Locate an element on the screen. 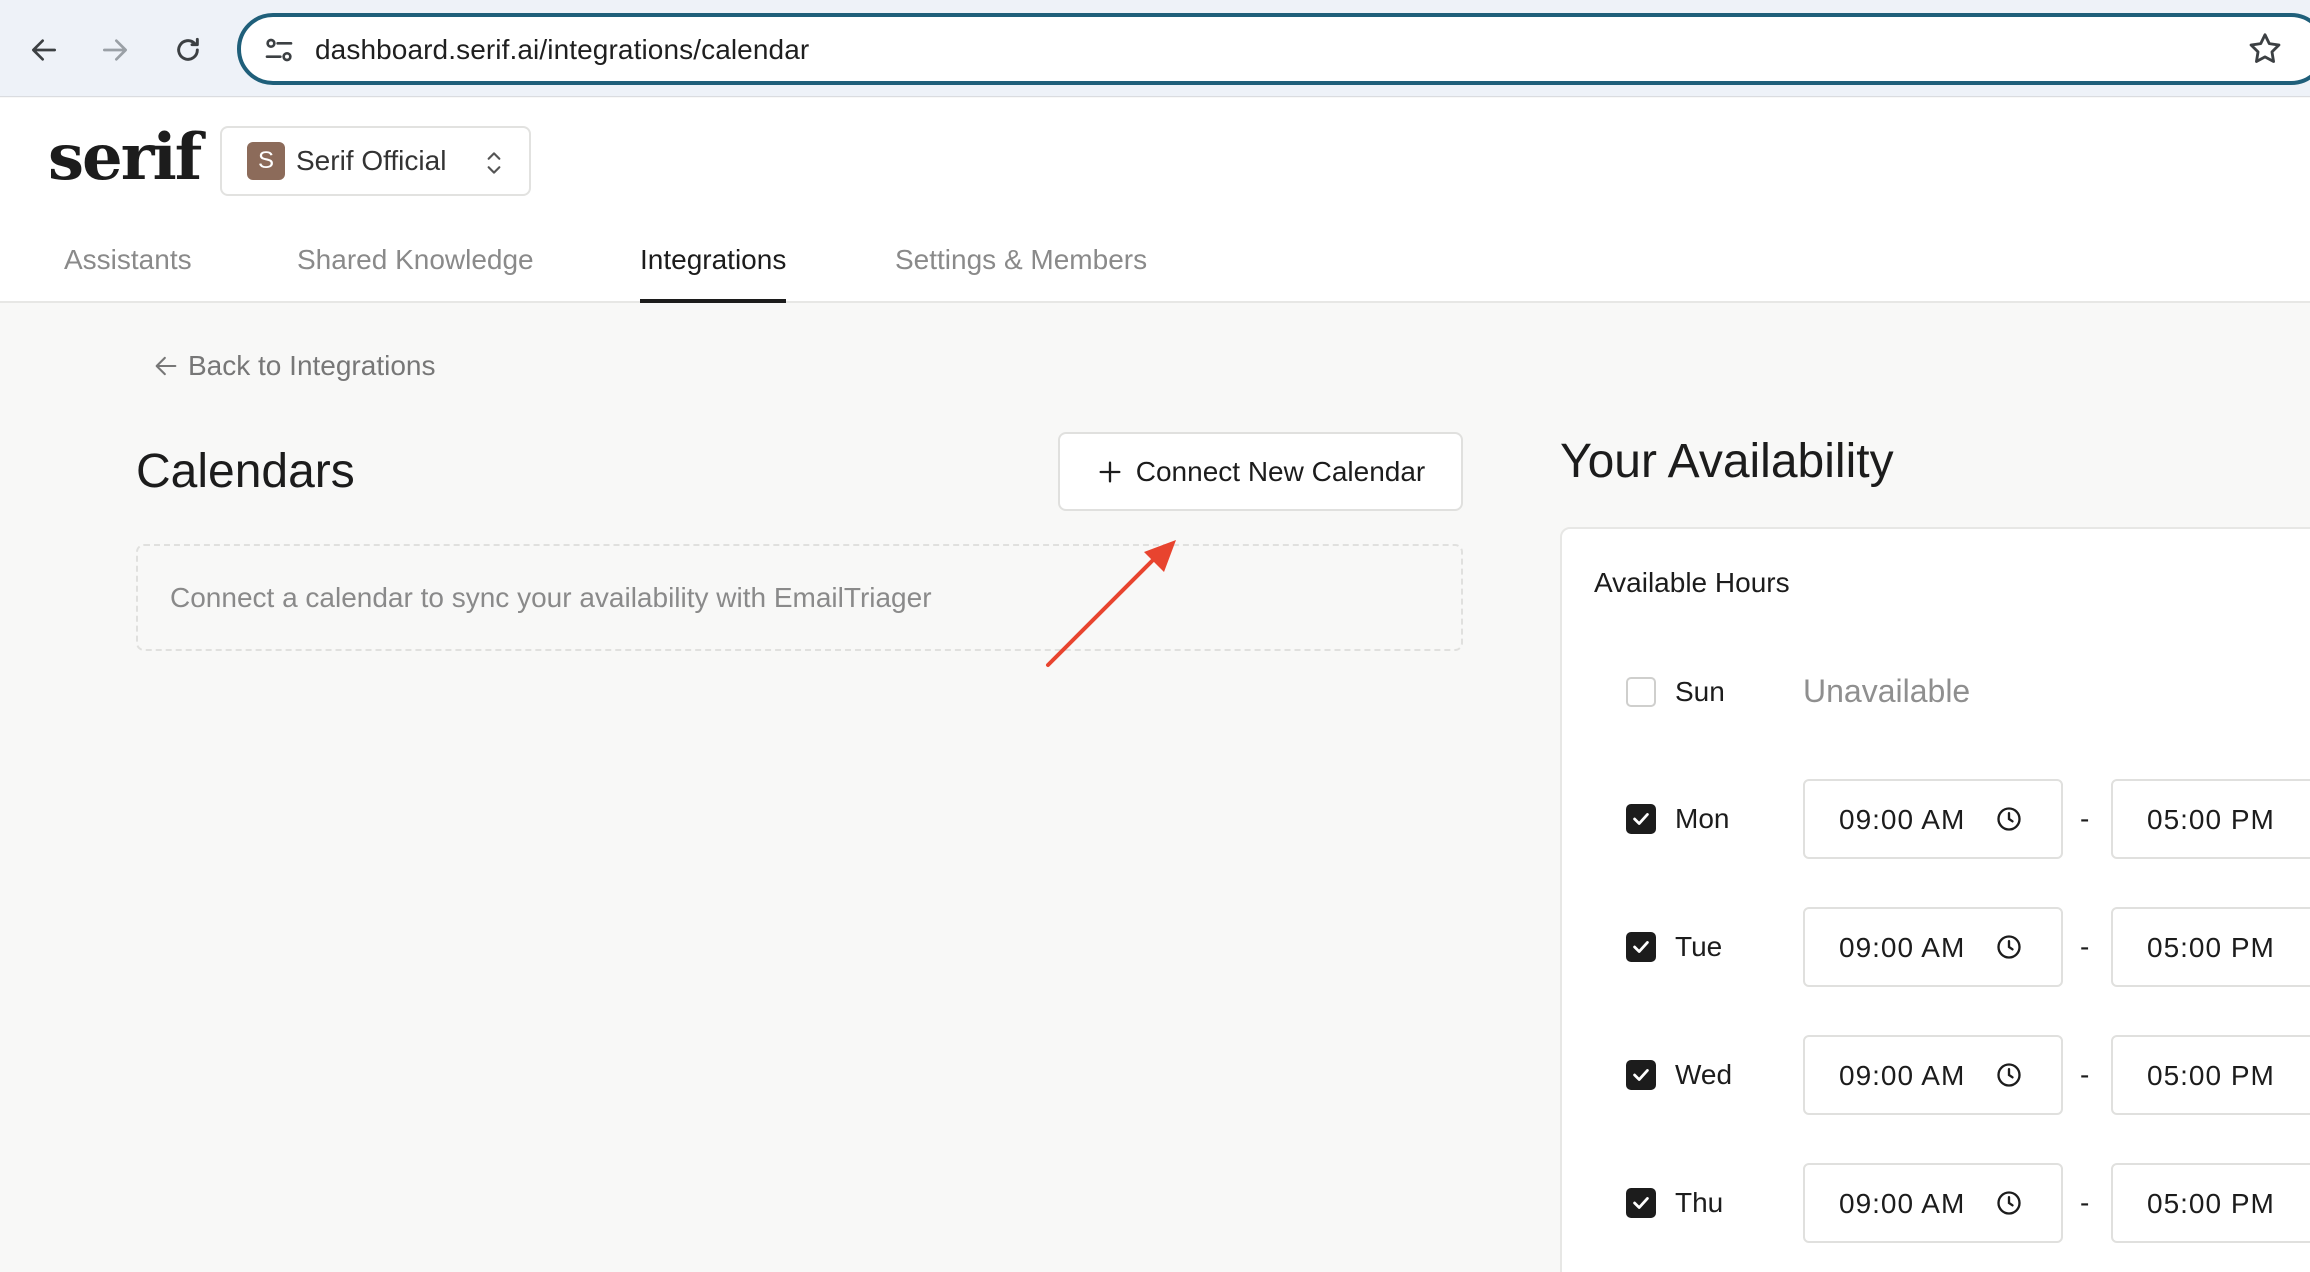  org-avatar: S is located at coordinates (266, 161).